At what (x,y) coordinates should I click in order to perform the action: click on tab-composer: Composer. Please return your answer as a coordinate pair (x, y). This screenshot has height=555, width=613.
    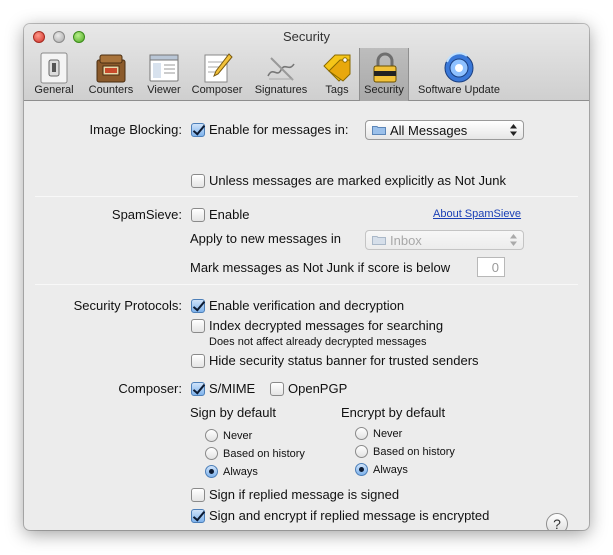
    Looking at the image, I should click on (217, 75).